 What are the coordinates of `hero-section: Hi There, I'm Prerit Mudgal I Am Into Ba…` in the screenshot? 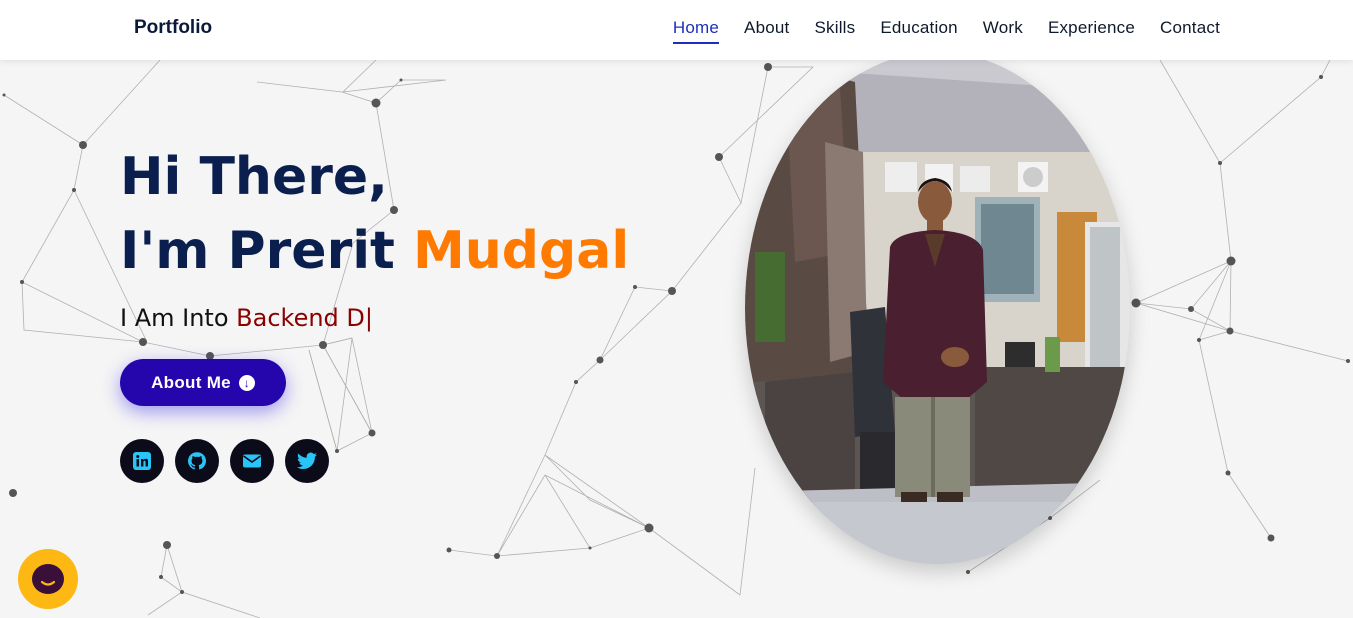 It's located at (374, 236).